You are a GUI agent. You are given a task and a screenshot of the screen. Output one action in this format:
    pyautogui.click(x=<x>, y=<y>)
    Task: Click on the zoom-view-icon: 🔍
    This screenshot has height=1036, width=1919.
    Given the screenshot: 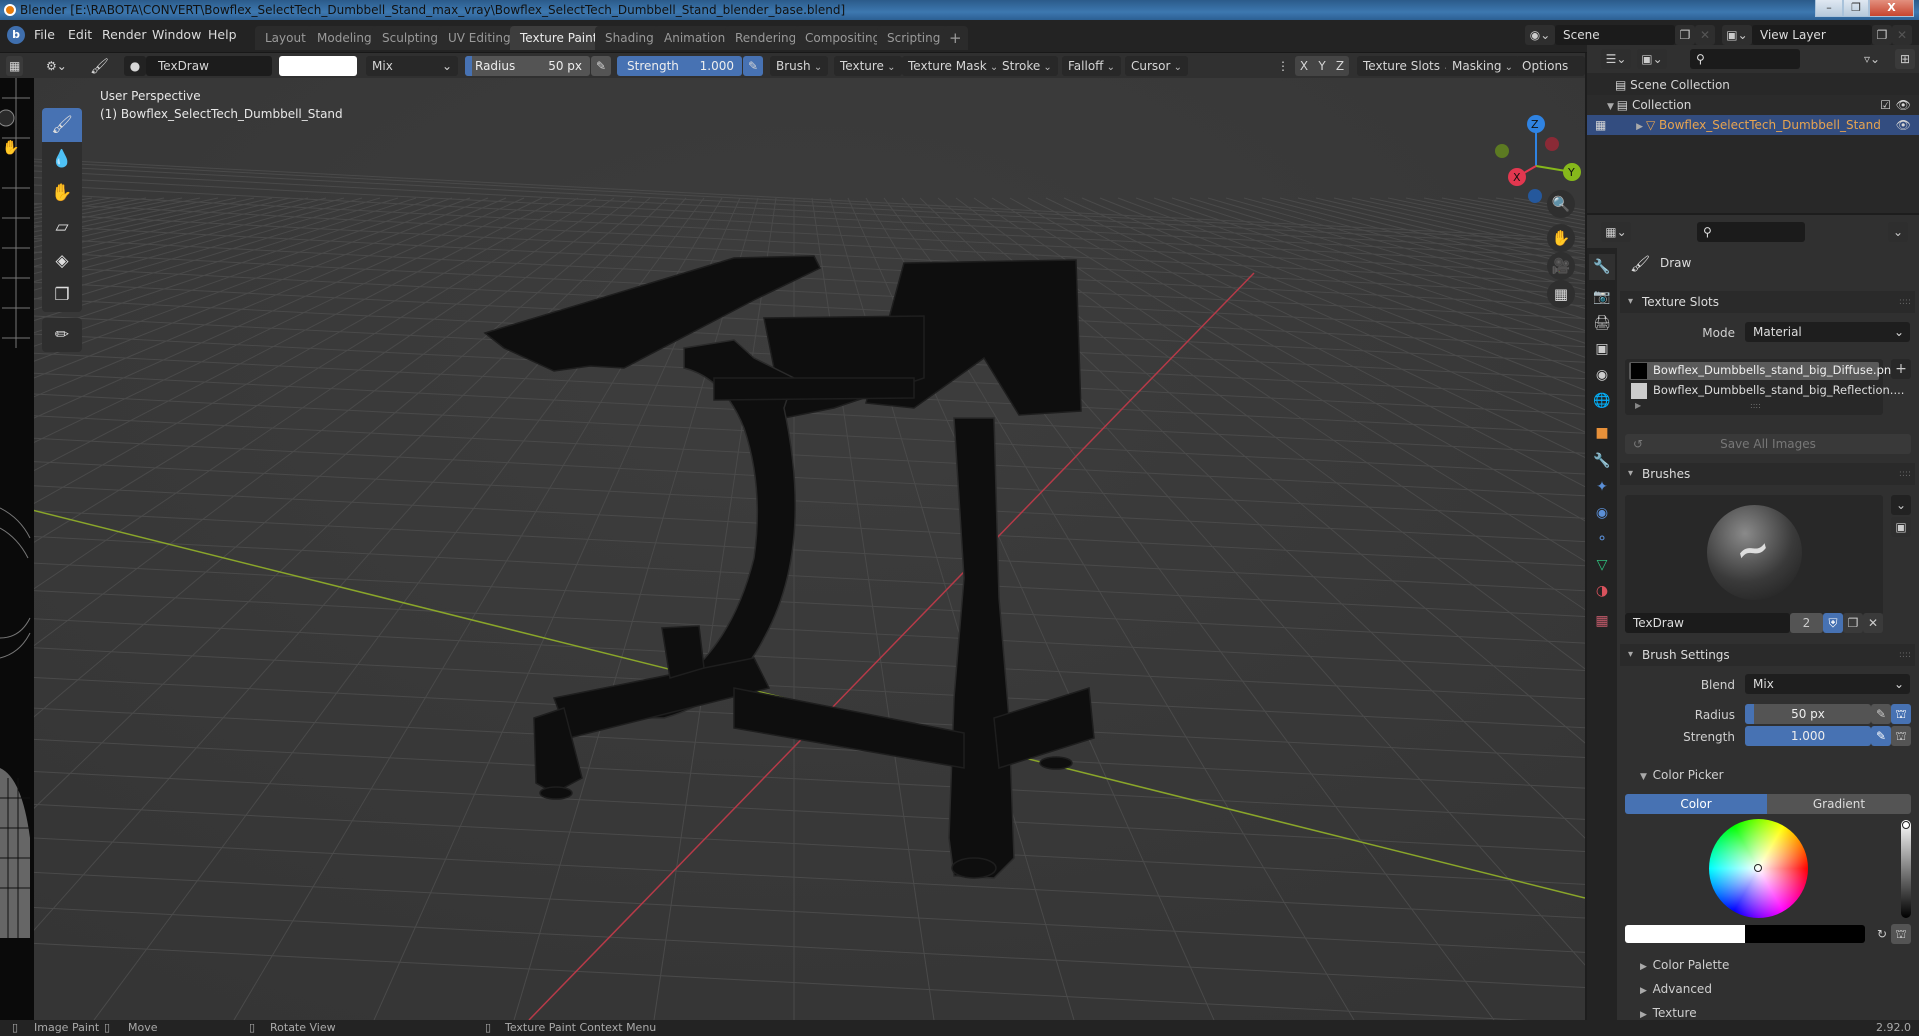 What is the action you would take?
    pyautogui.click(x=1561, y=204)
    